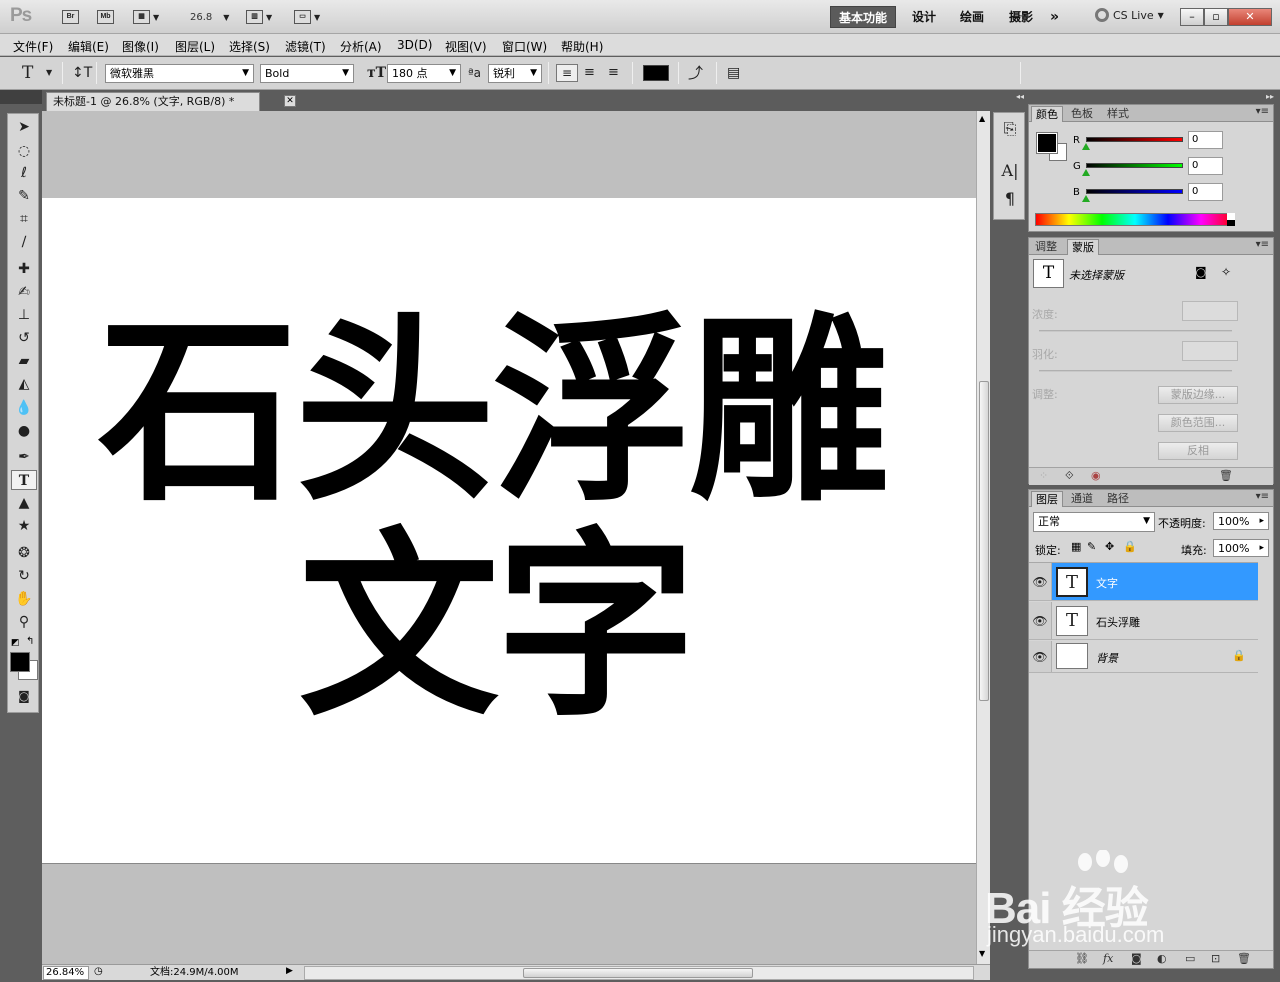  Describe the element at coordinates (289, 971) in the screenshot. I see `status-expand-icon: ▶` at that location.